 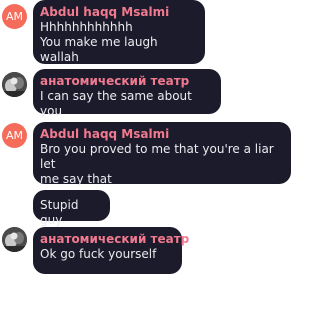 I want to click on message-bubble: анатомический театр Ok go fuck yourself, so click(x=111, y=250).